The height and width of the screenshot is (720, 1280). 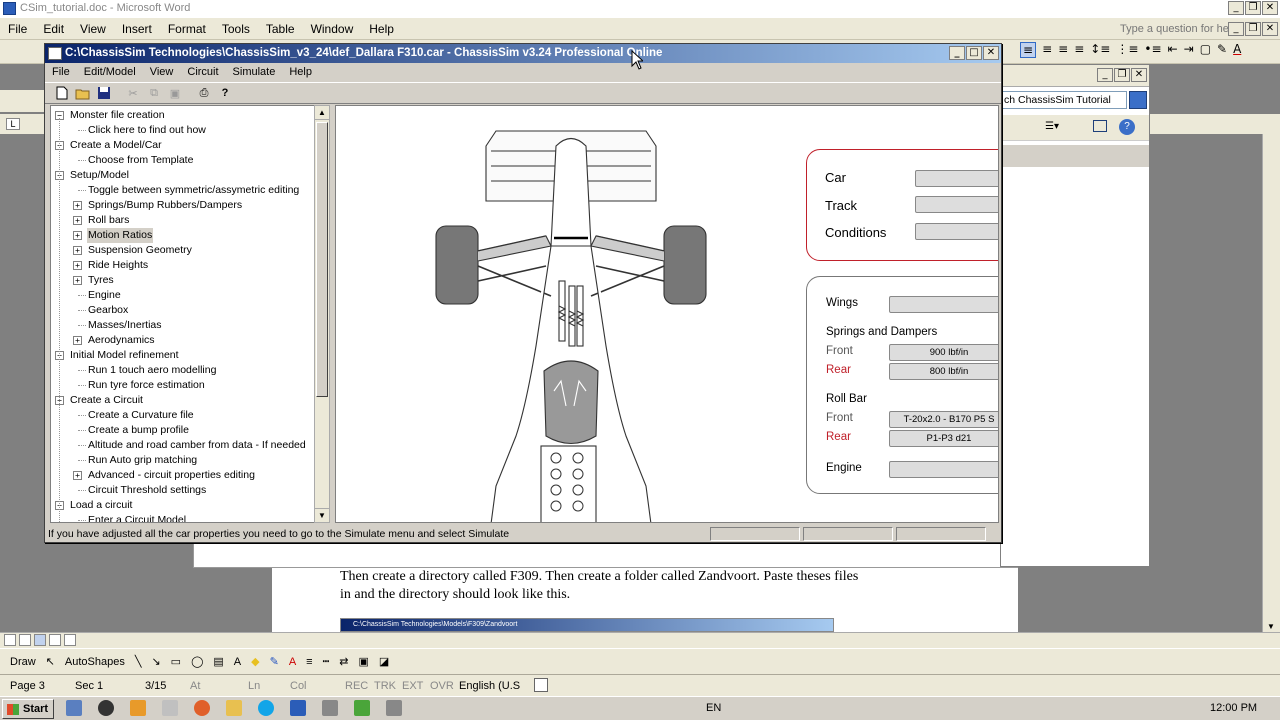 I want to click on align-right-icon: ≡, so click(x=1063, y=50).